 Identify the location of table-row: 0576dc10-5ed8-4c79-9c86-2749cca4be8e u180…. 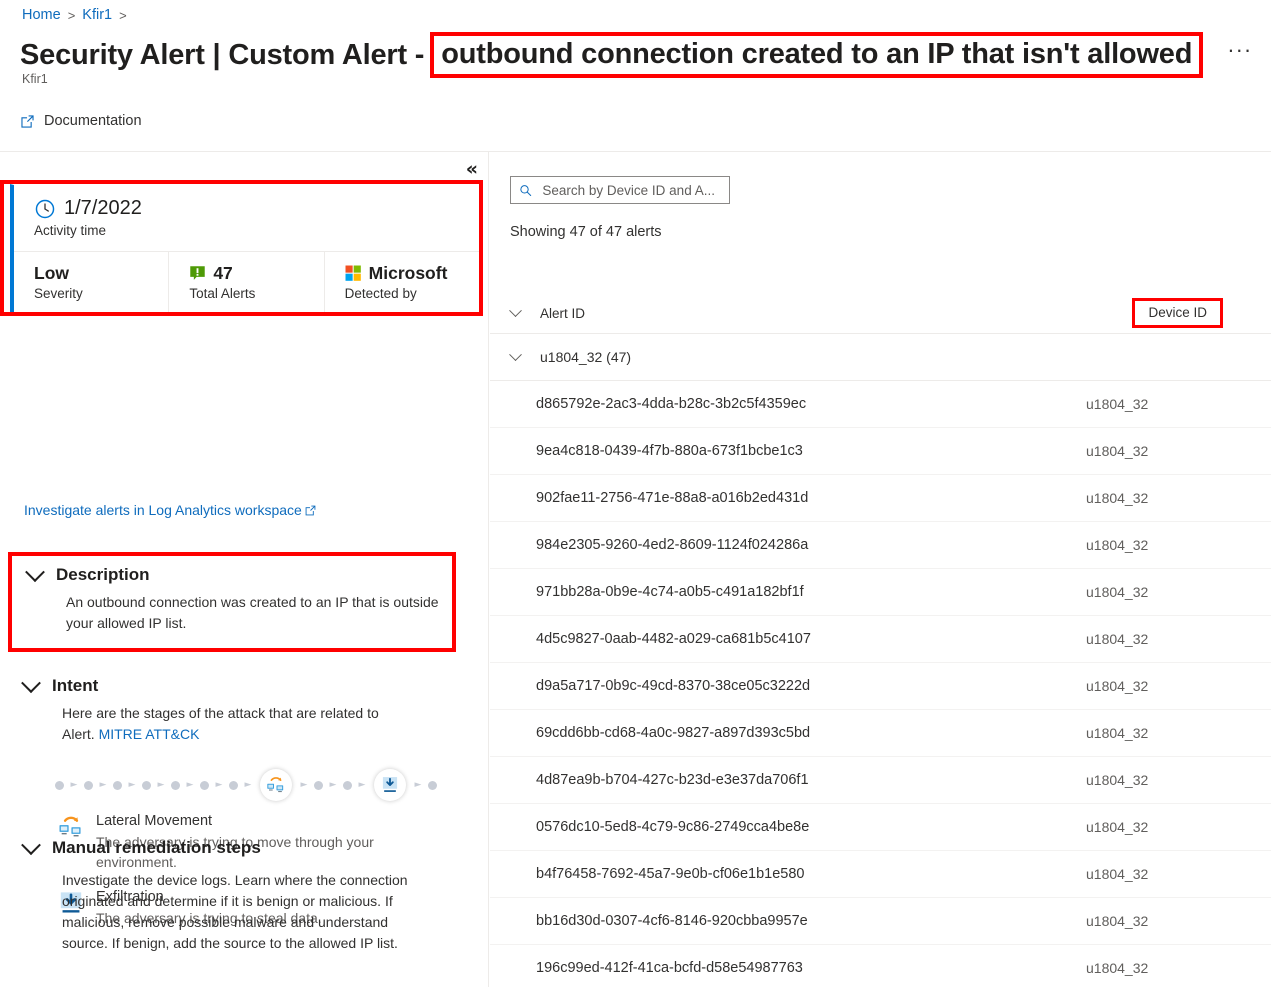
(880, 827).